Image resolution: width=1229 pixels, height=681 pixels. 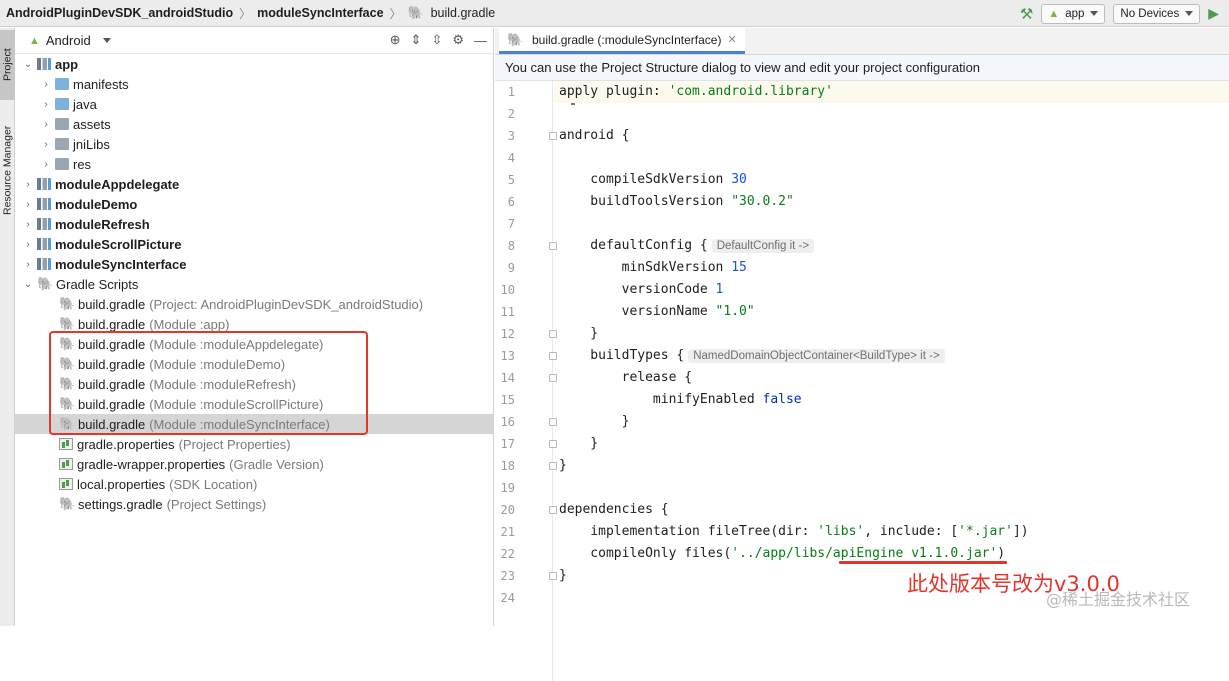 What do you see at coordinates (1054, 13) in the screenshot?
I see `android-icon: ▲` at bounding box center [1054, 13].